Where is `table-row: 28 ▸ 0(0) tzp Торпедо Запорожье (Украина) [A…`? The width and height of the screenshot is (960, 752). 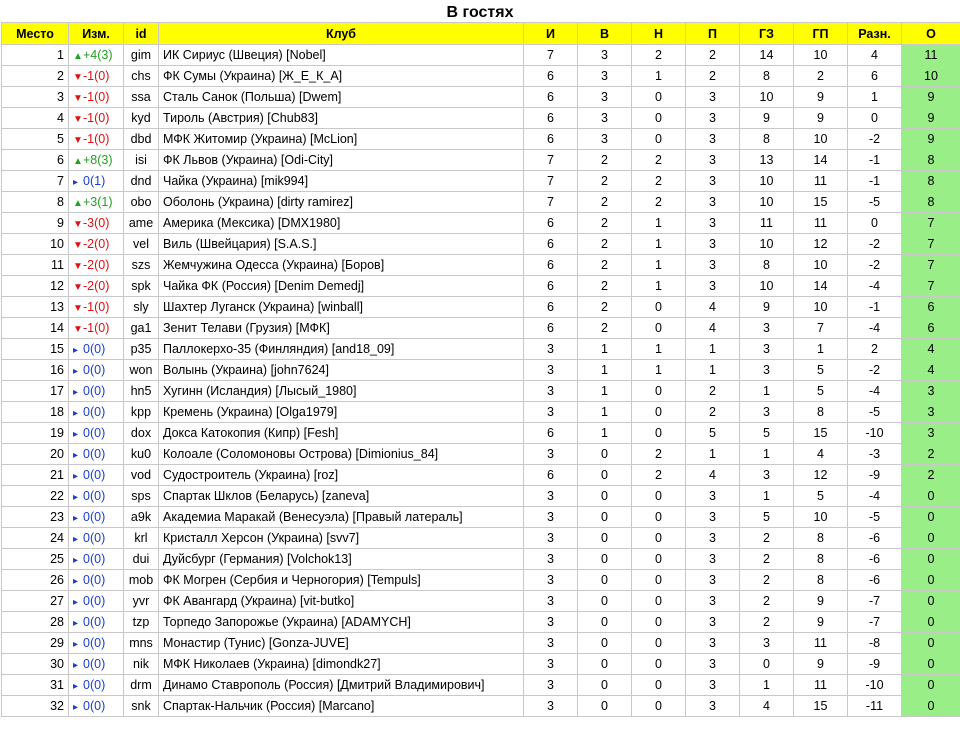
table-row: 28 ▸ 0(0) tzp Торпедо Запорожье (Украина) [A… is located at coordinates (480, 622).